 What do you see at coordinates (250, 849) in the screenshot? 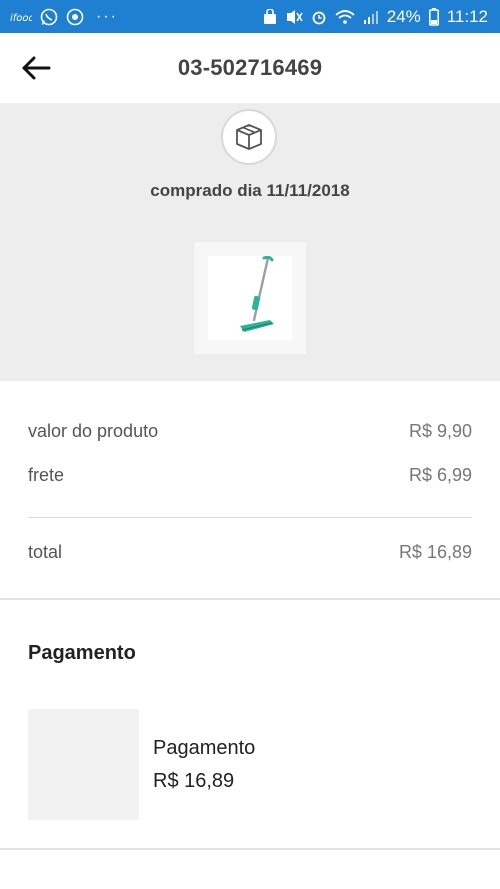
I see `section-divider-bottom` at bounding box center [250, 849].